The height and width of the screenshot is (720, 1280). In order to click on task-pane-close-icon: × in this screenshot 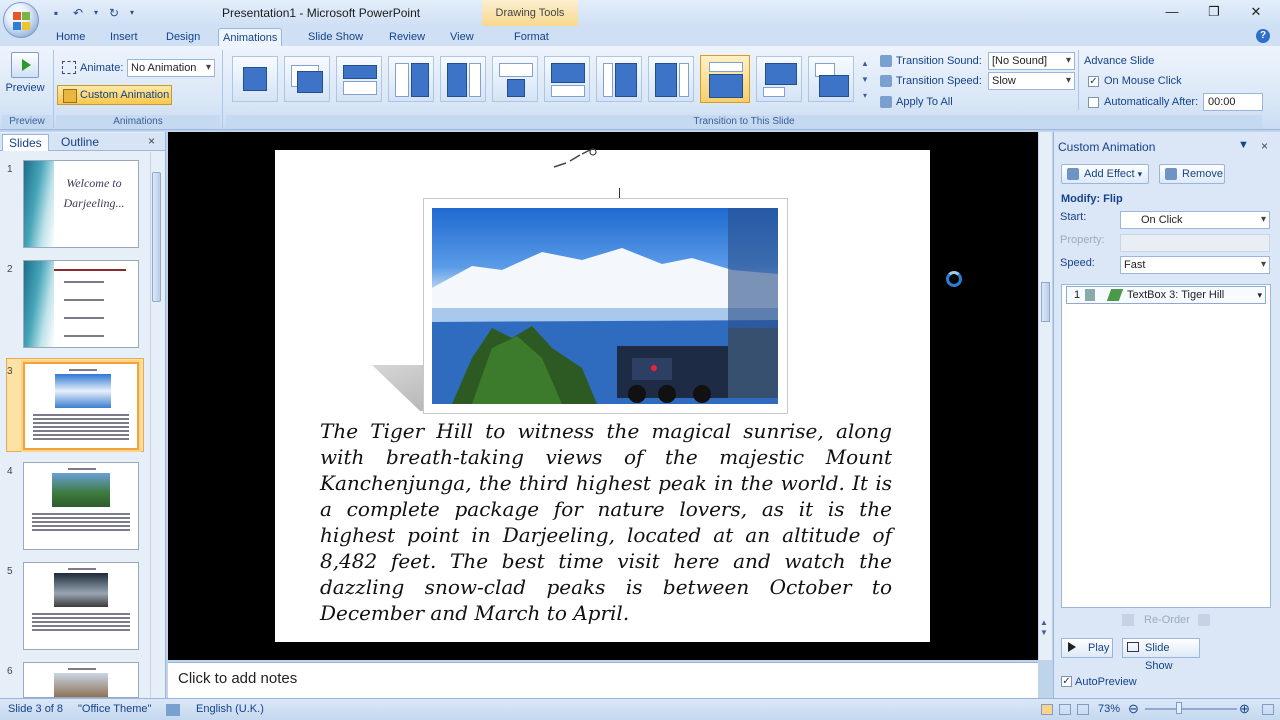, I will do `click(1264, 146)`.